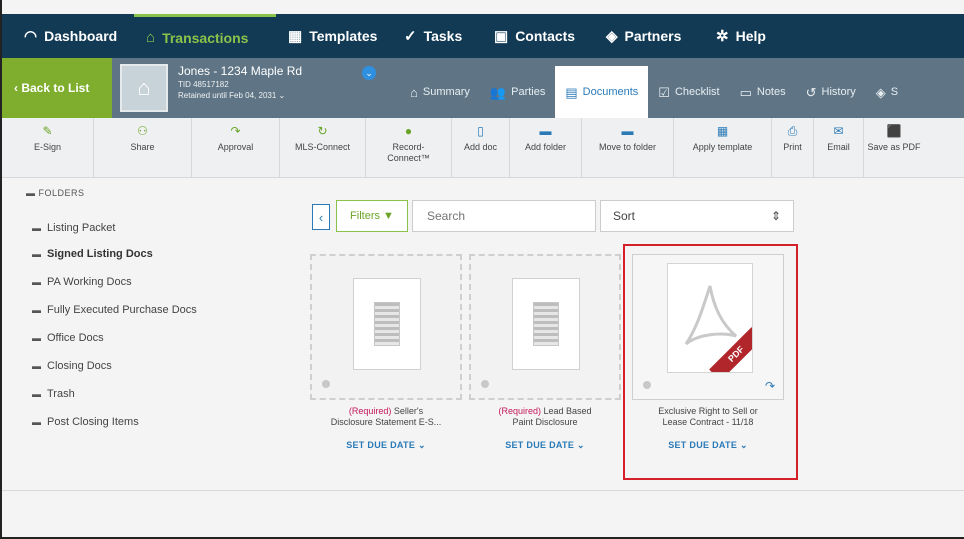 The image size is (964, 539). I want to click on add-doc-button: ▯ Add doc, so click(481, 147).